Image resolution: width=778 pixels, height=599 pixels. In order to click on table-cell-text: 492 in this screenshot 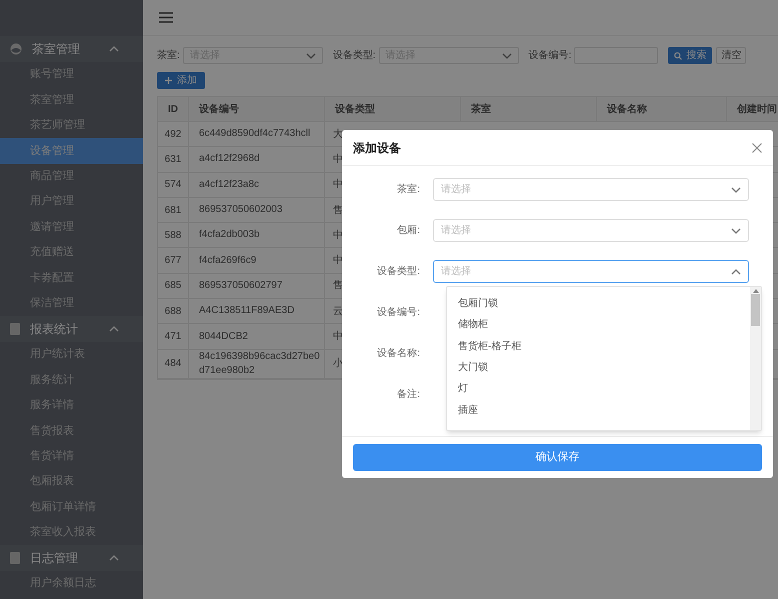, I will do `click(173, 135)`.